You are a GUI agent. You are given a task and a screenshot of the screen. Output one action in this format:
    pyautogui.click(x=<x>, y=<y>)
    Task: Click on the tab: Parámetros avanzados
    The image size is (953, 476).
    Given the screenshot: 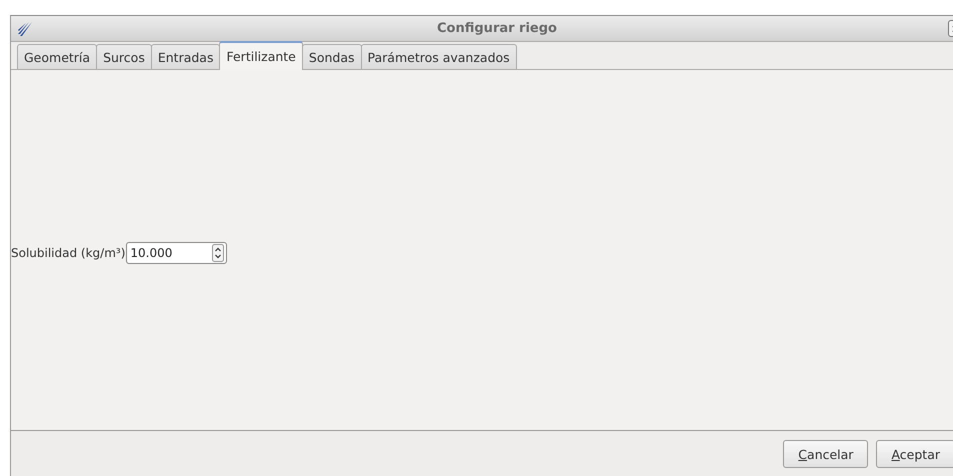 What is the action you would take?
    pyautogui.click(x=438, y=56)
    